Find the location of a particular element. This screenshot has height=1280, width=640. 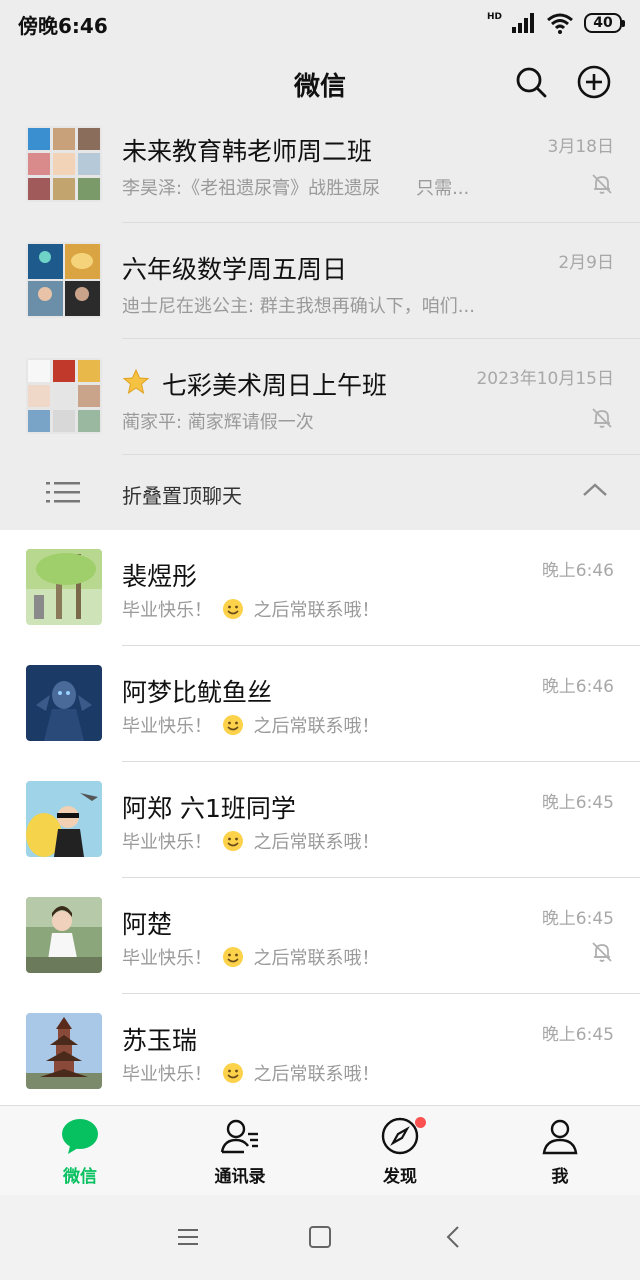

pinned-chat-row: 六年级数学周五周日 迪士尼在逃公主: 群主我想再确认下，咱们... 2月9日 is located at coordinates (320, 282).